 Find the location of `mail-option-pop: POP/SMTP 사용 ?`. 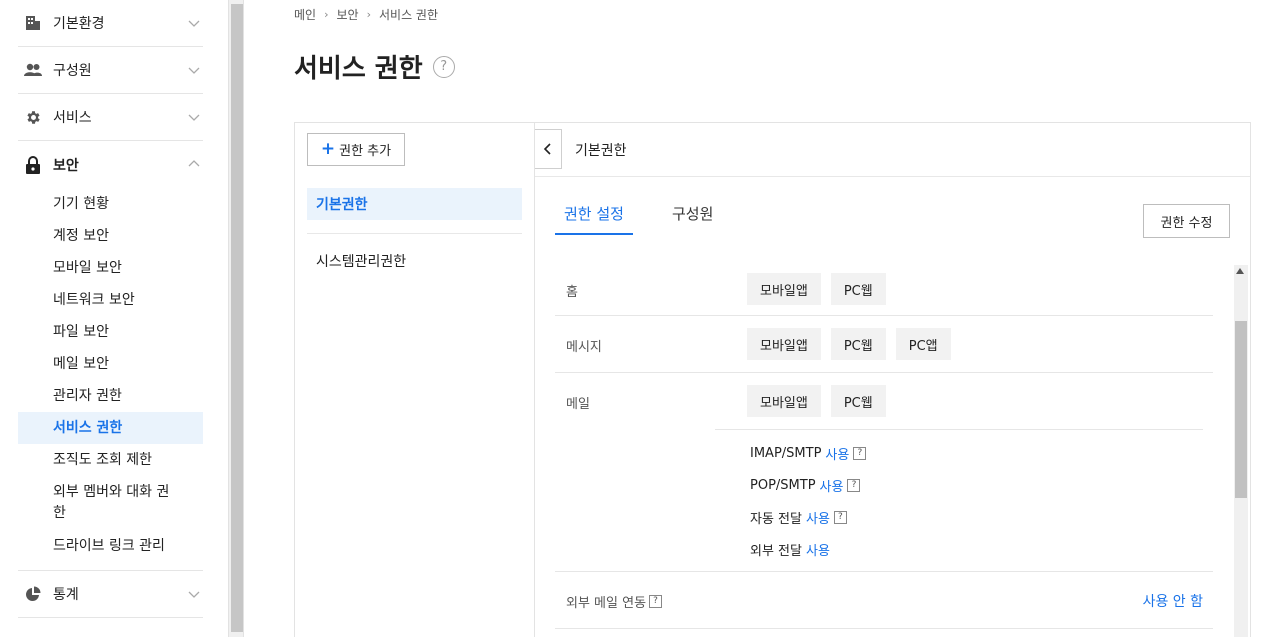

mail-option-pop: POP/SMTP 사용 ? is located at coordinates (805, 485).